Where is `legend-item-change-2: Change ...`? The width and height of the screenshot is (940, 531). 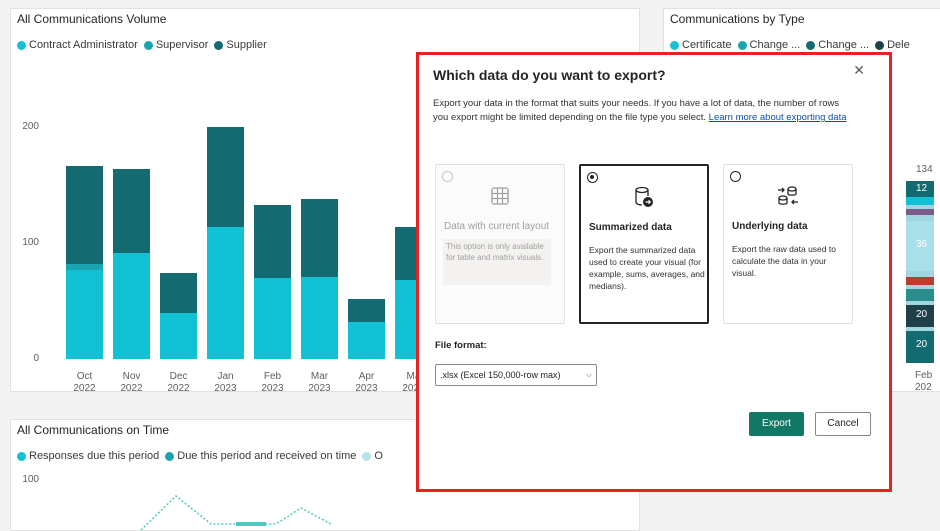
legend-item-change-2: Change ... is located at coordinates (837, 45).